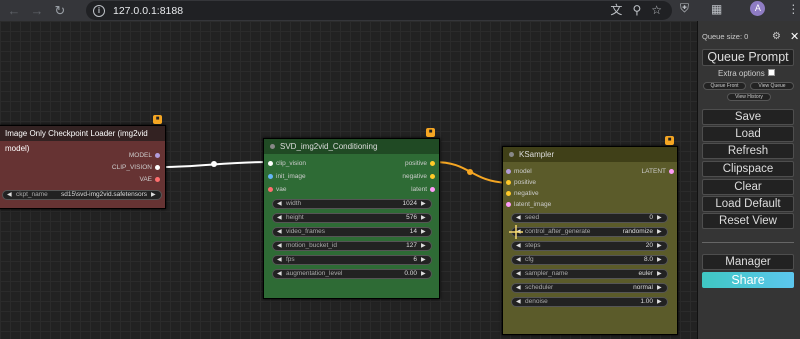  Describe the element at coordinates (748, 117) in the screenshot. I see `save-button: Save` at that location.